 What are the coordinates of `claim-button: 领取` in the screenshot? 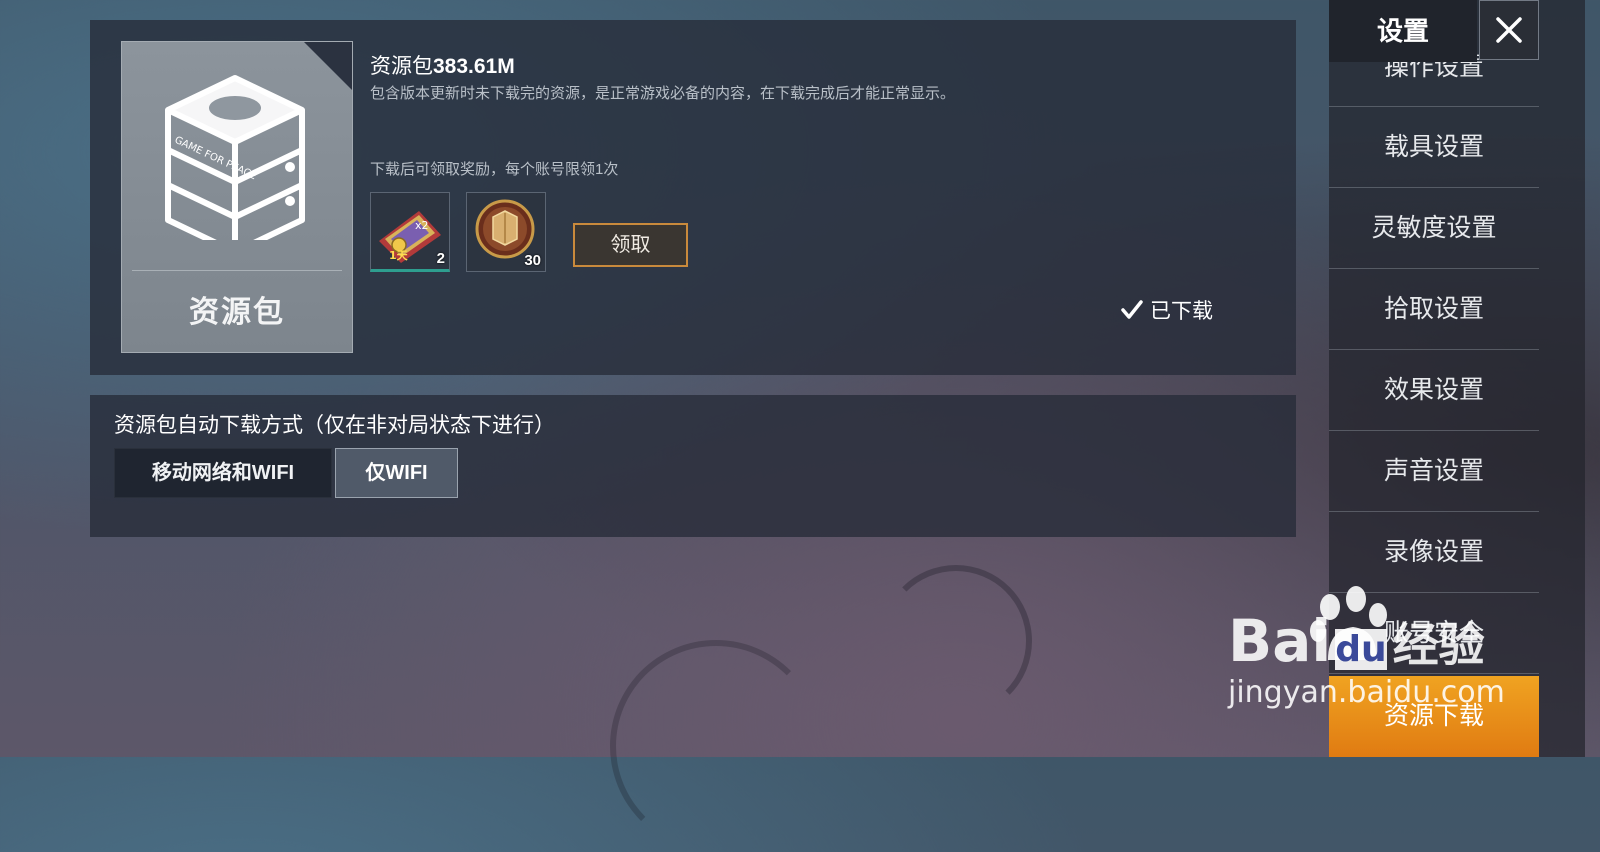 It's located at (630, 245).